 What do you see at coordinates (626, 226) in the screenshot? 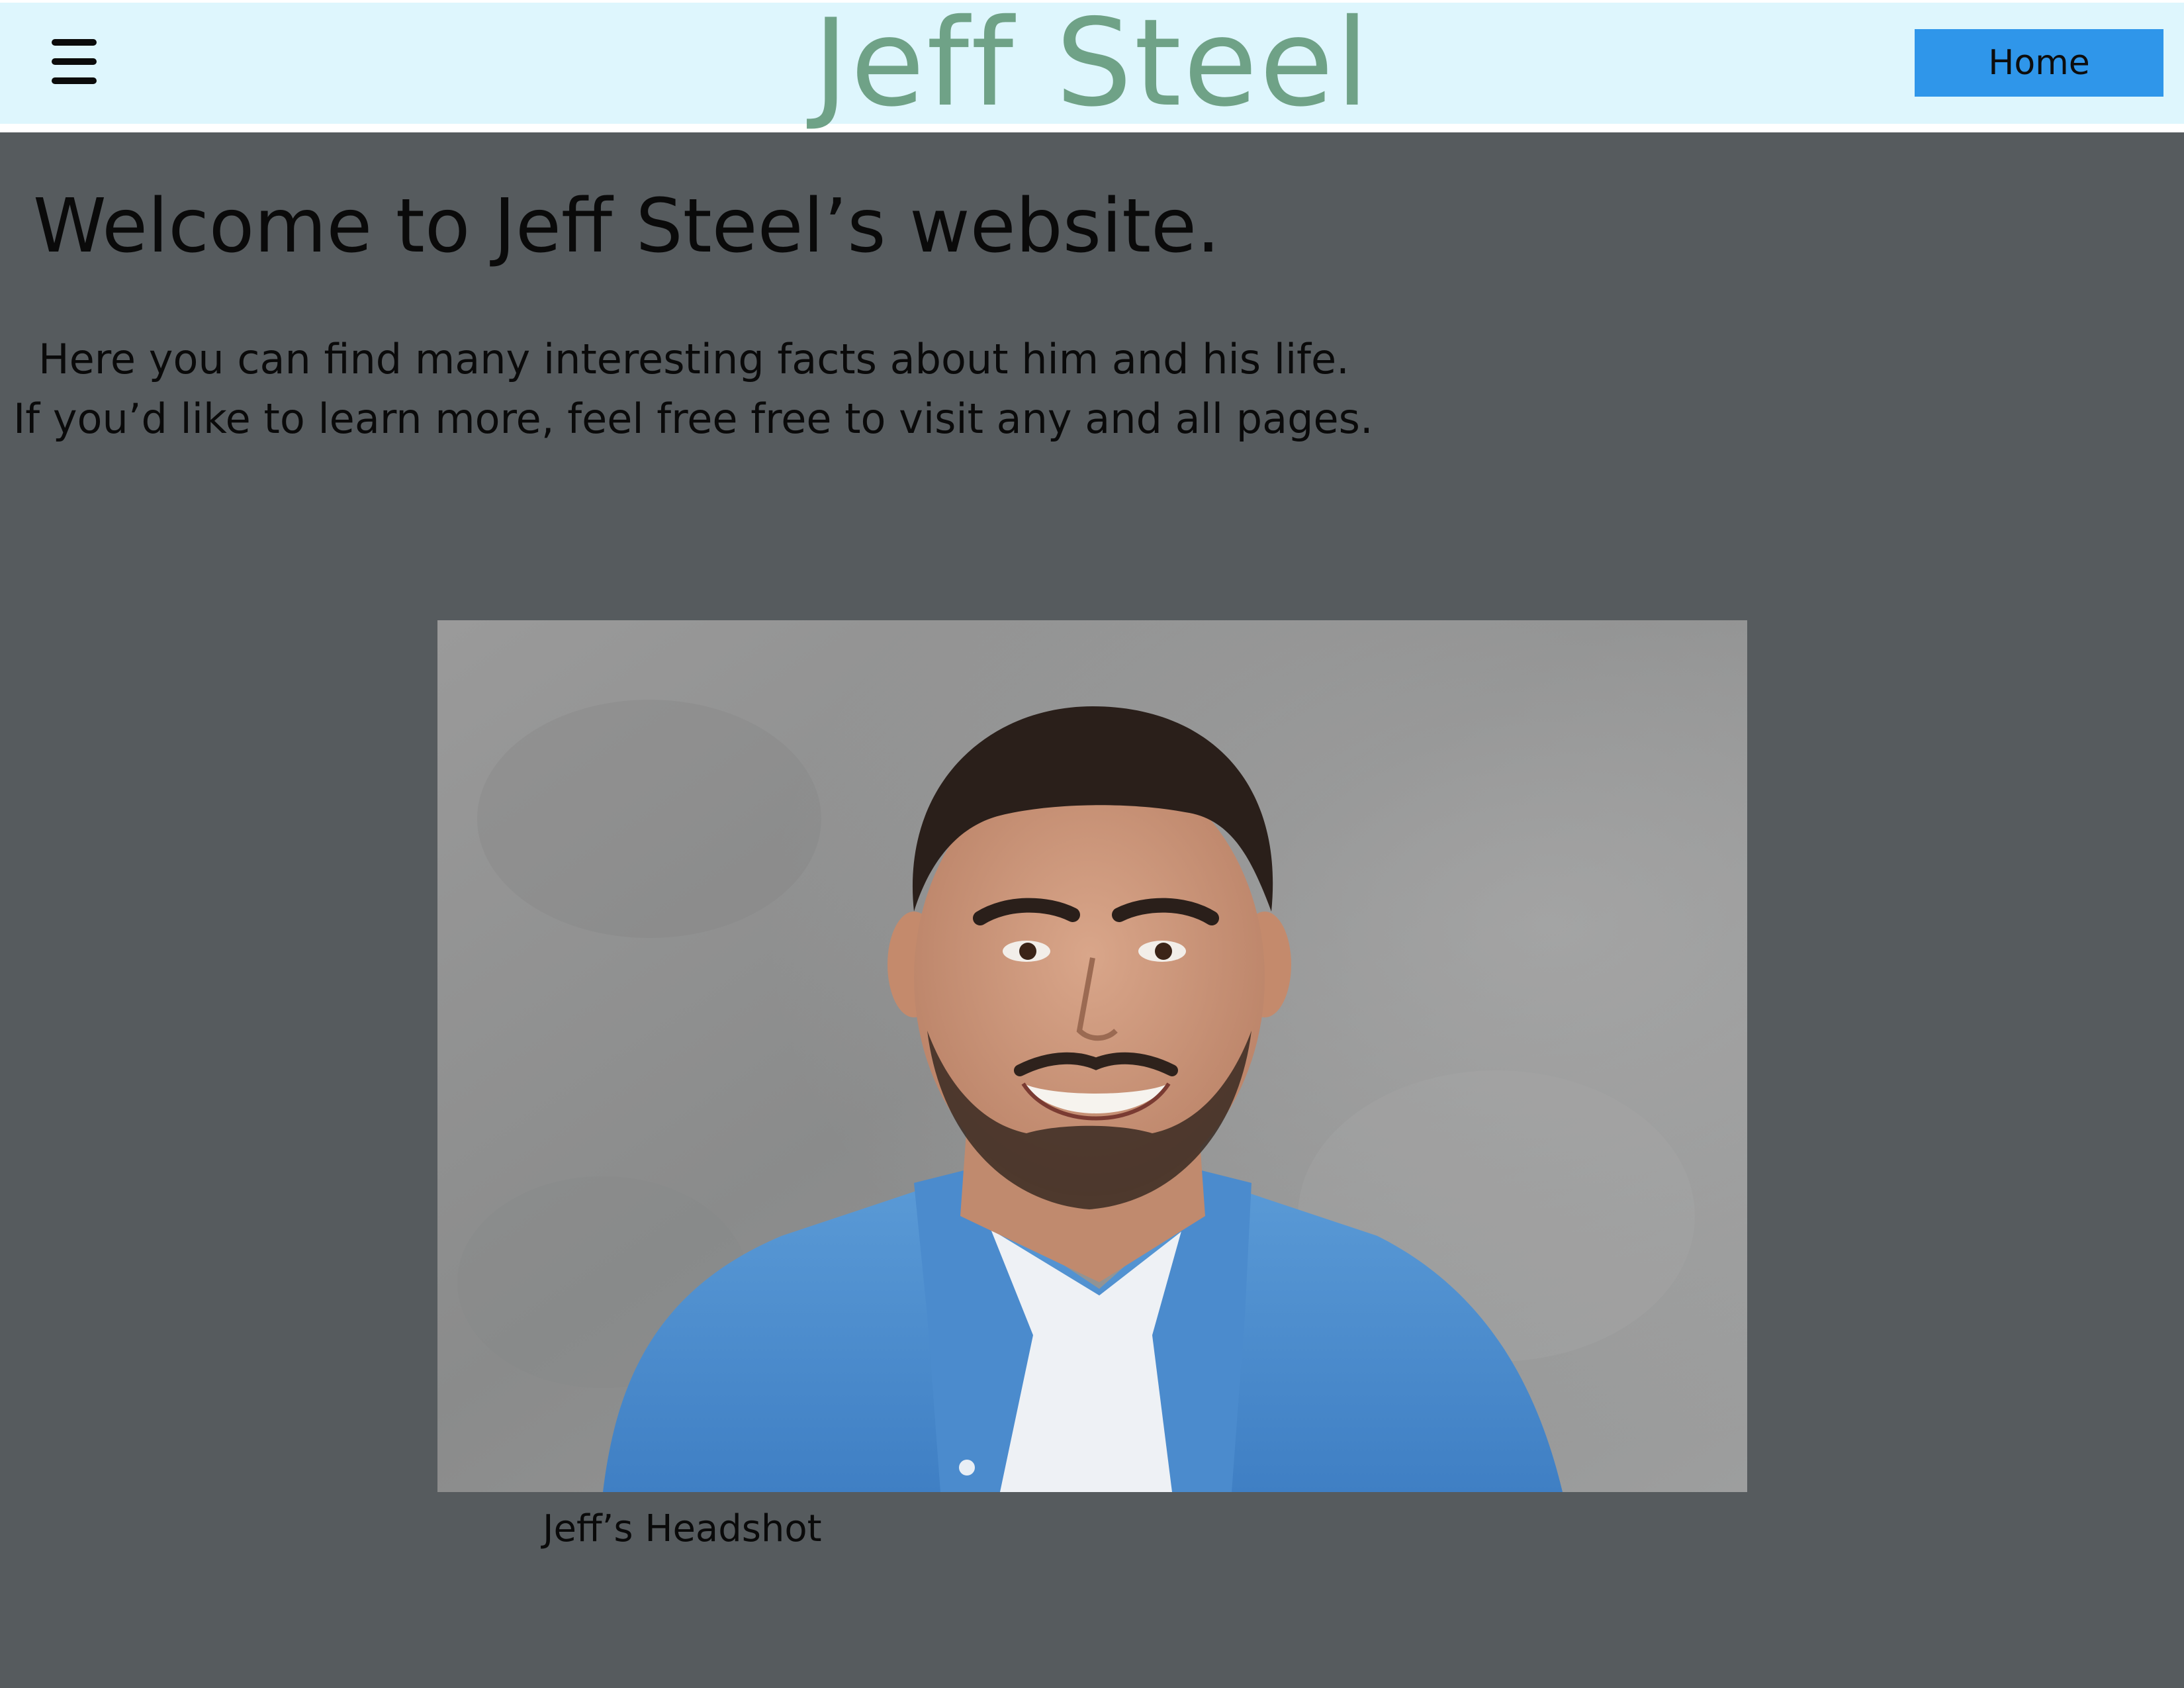
I see `welcome-heading: Welcome to Jeff Steel’s website.` at bounding box center [626, 226].